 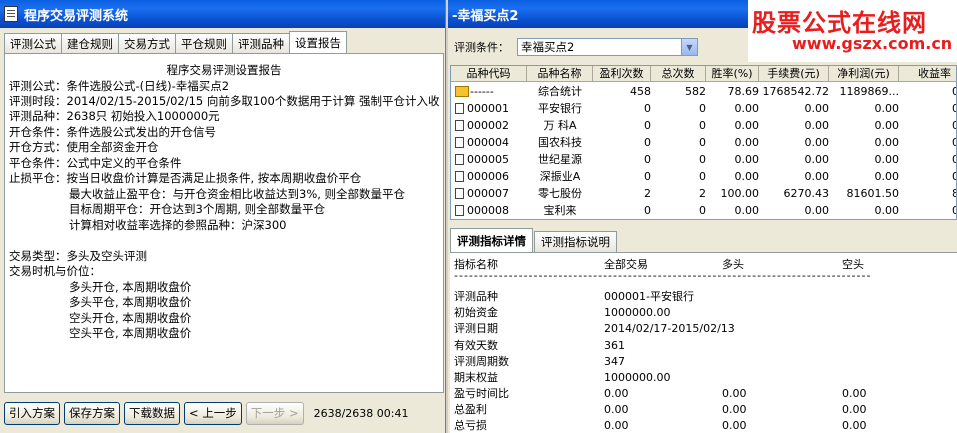 I want to click on tab-instruments: 评测品种, so click(x=261, y=43).